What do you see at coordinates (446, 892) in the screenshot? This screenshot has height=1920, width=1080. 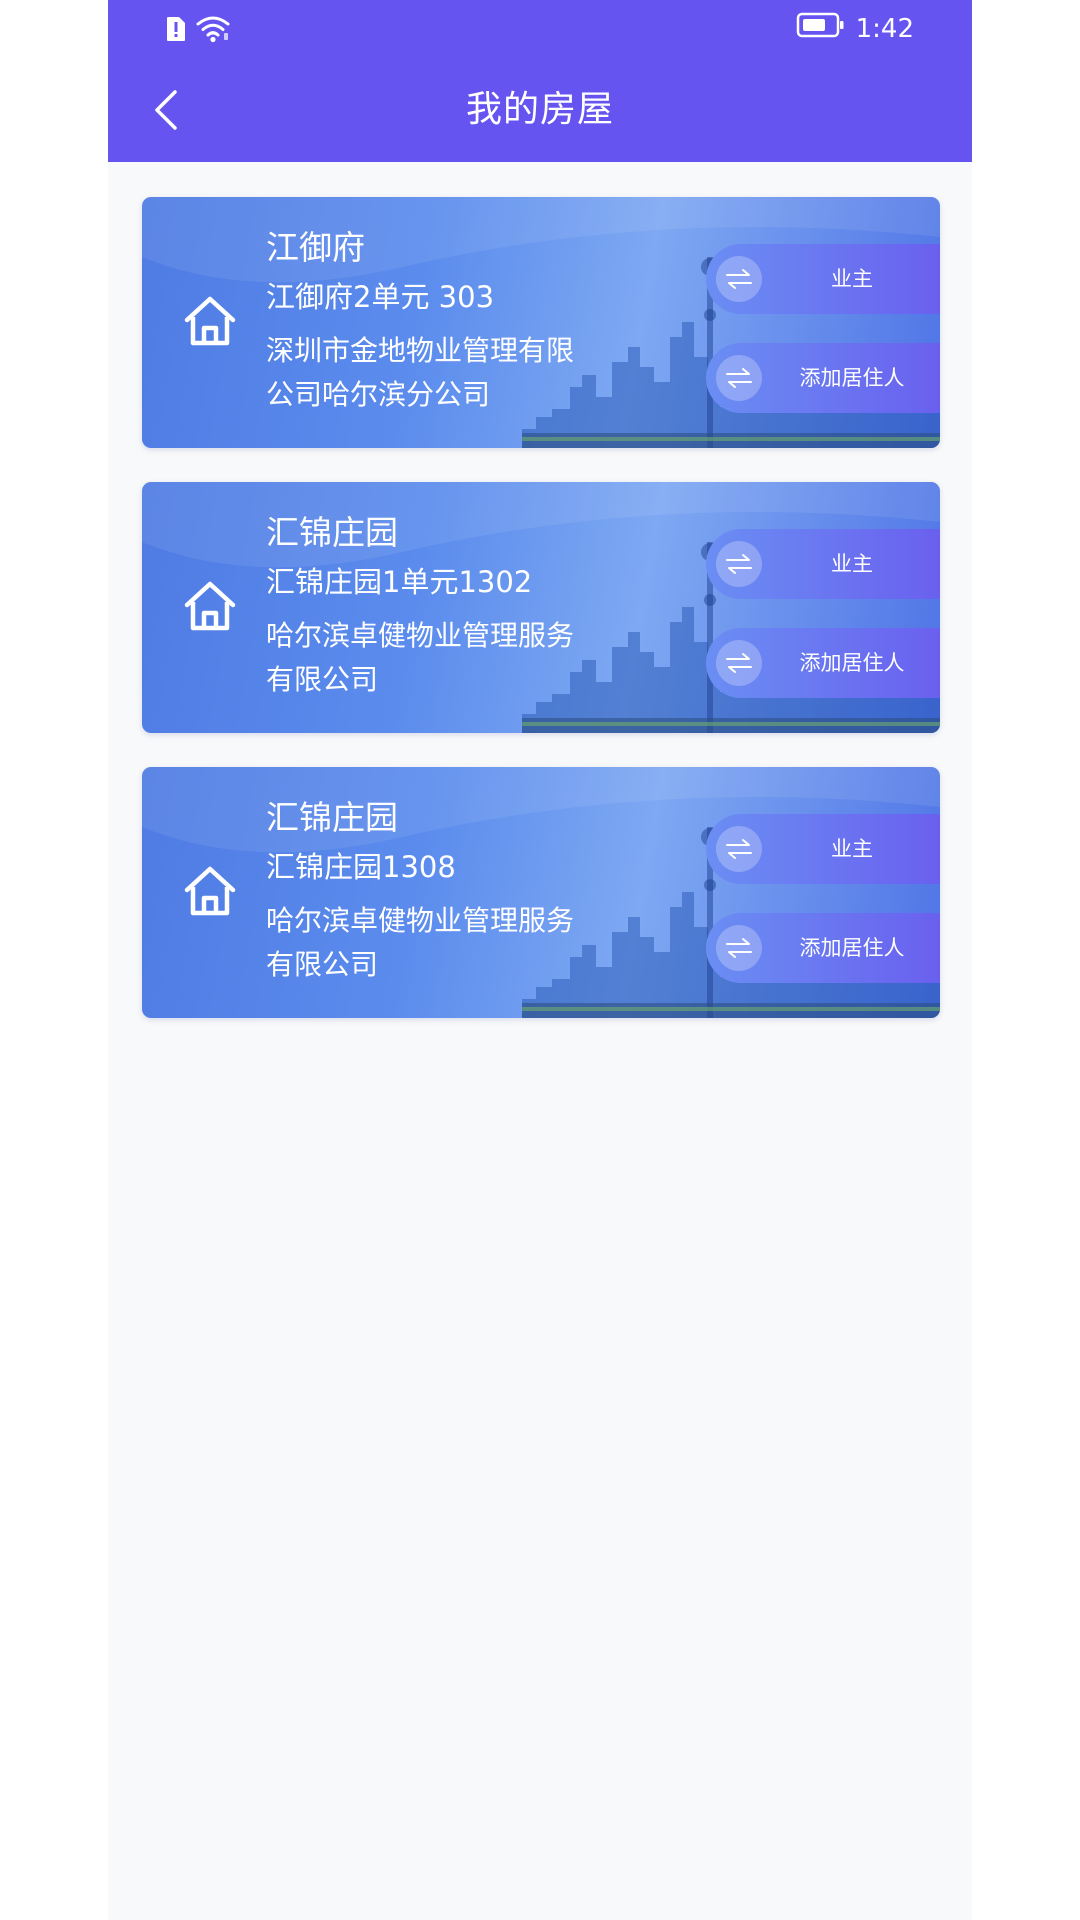 I see `house-info: 汇锦庄园 汇锦庄园1308 哈尔滨卓健物业管理服务 有限公司` at bounding box center [446, 892].